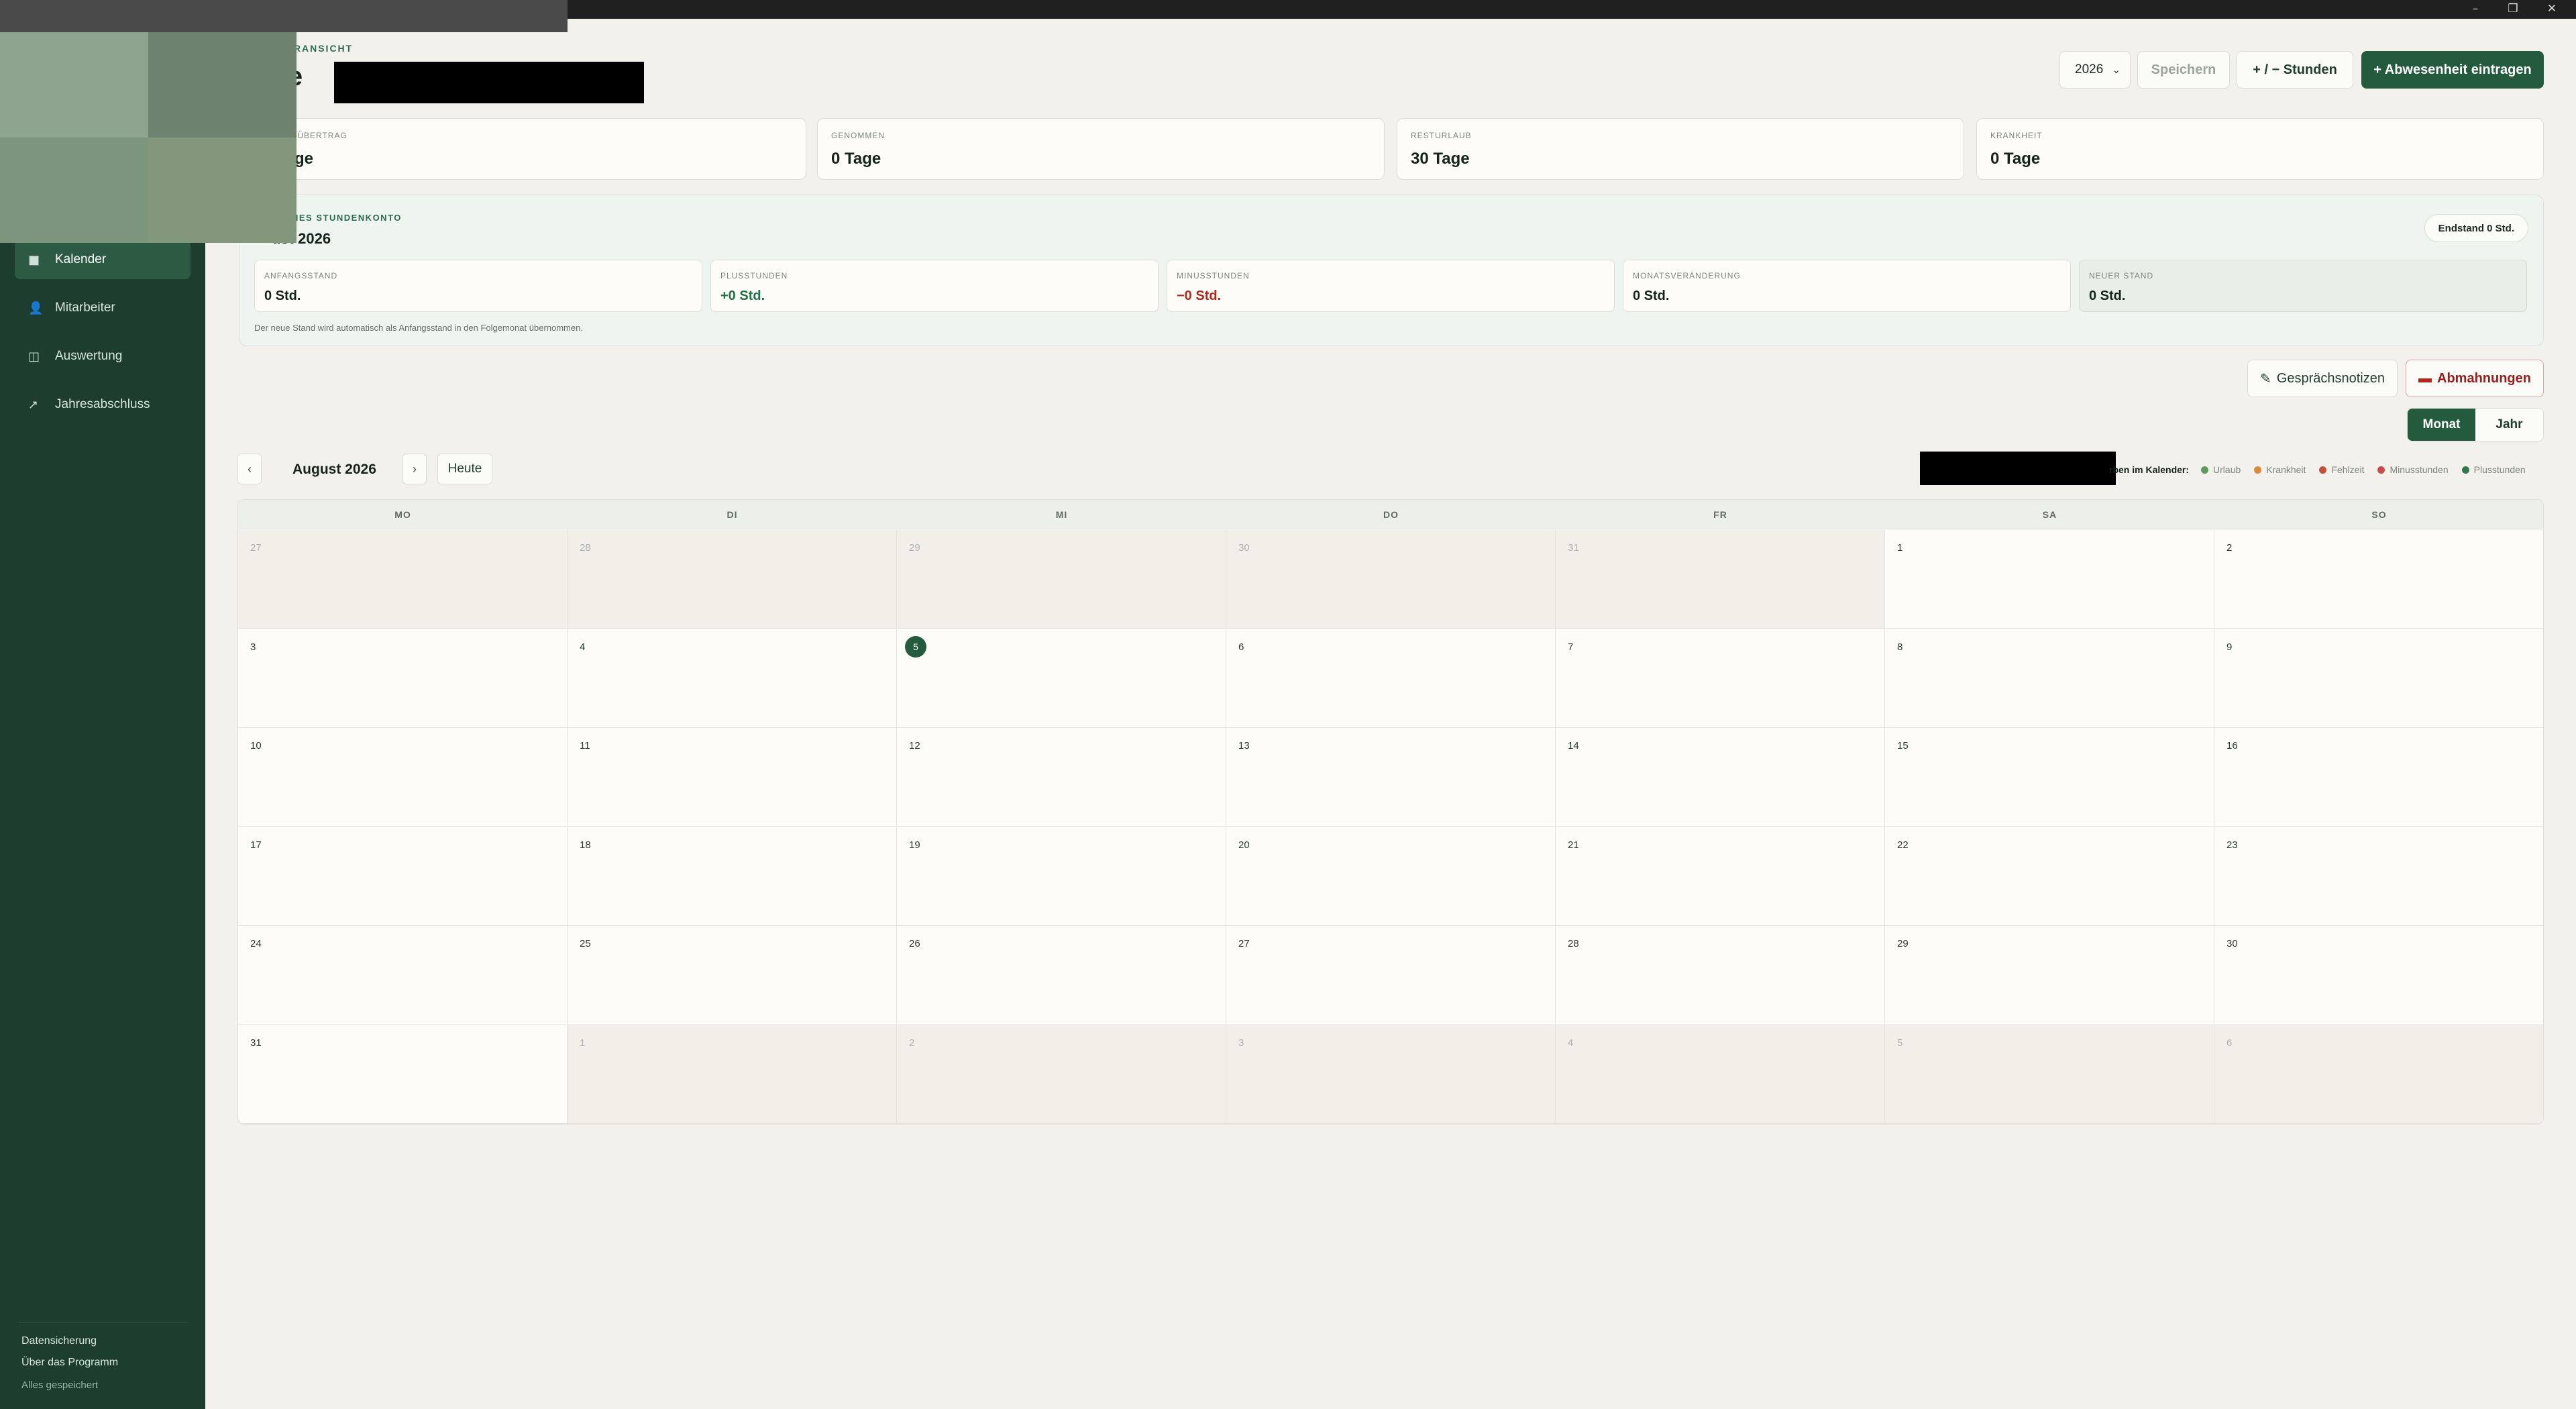 This screenshot has width=2576, height=1409. Describe the element at coordinates (2475, 9) in the screenshot. I see `minimize-icon: –` at that location.